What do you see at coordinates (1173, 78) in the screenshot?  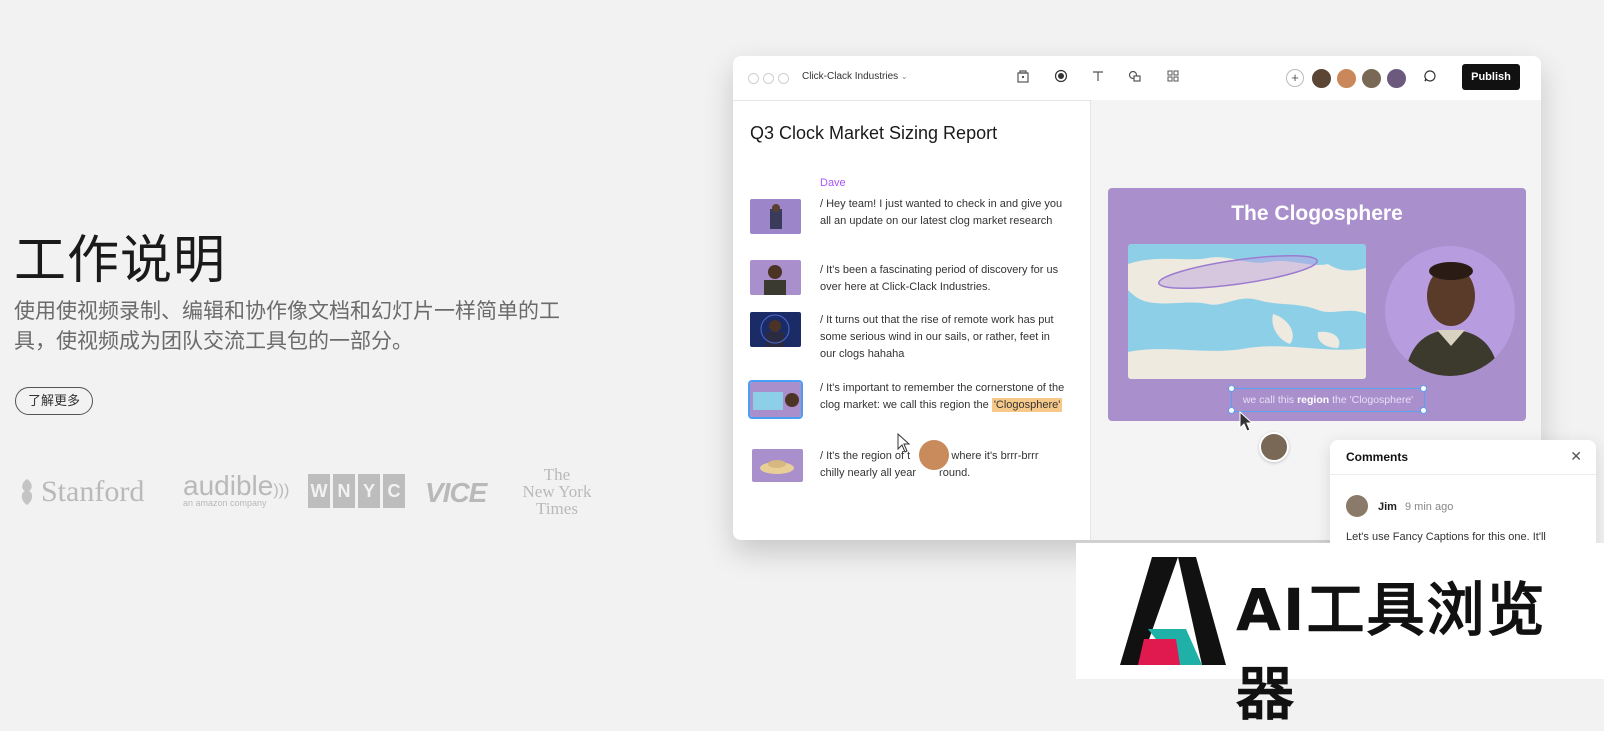 I see `grid-icon` at bounding box center [1173, 78].